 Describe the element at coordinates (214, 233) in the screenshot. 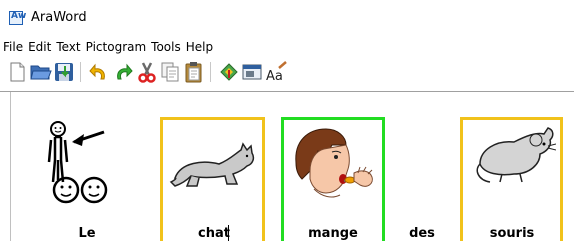

I see `word-chat: chat` at that location.